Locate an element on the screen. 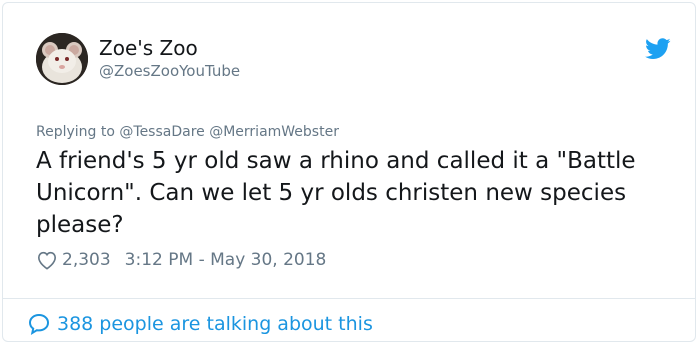  mention-link: @MerriamWebster is located at coordinates (274, 132).